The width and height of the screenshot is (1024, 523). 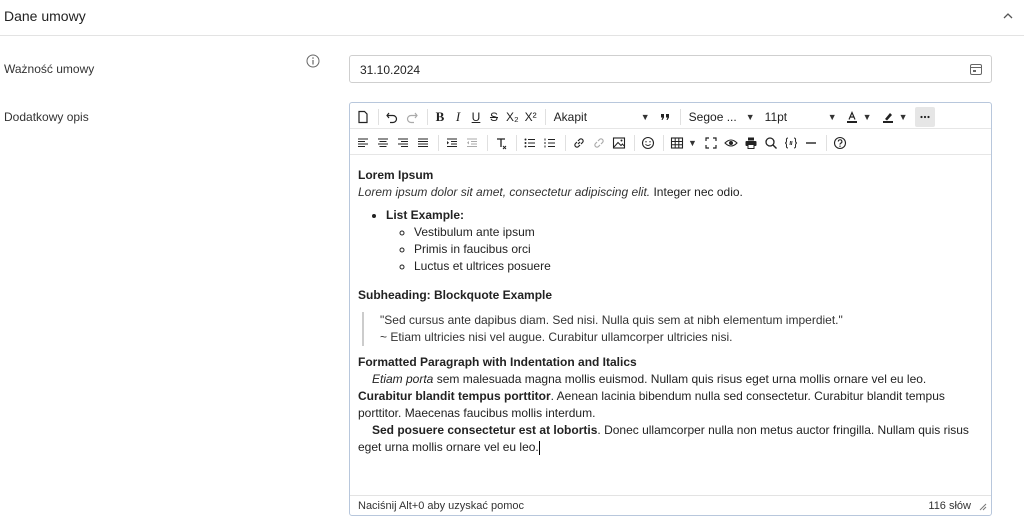 I want to click on code-icon, so click(x=791, y=143).